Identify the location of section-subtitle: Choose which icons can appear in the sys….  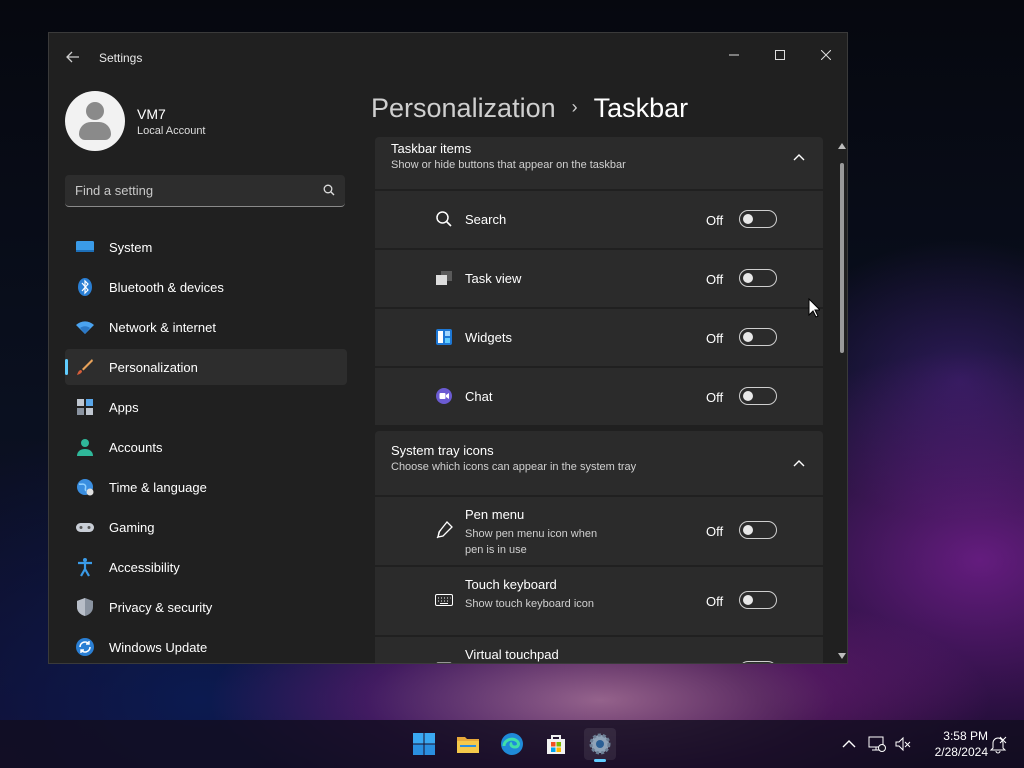
(514, 467).